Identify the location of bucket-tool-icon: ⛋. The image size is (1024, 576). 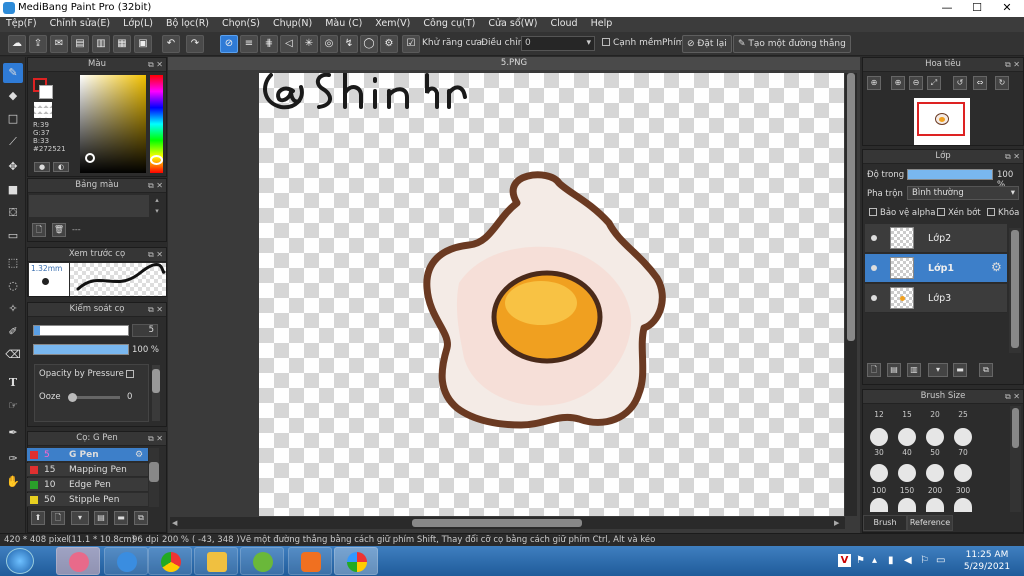
(13, 213).